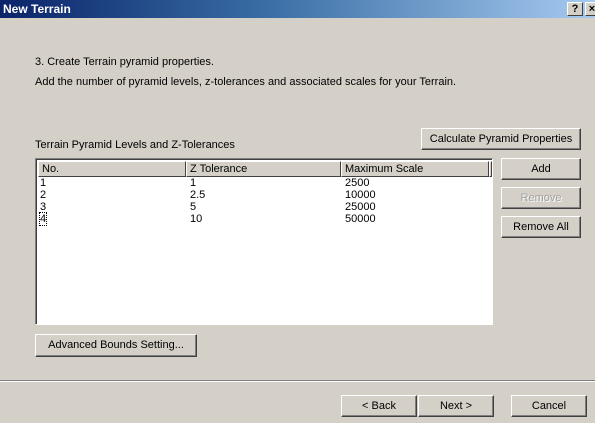 The width and height of the screenshot is (595, 423). Describe the element at coordinates (541, 169) in the screenshot. I see `add-button: Add` at that location.